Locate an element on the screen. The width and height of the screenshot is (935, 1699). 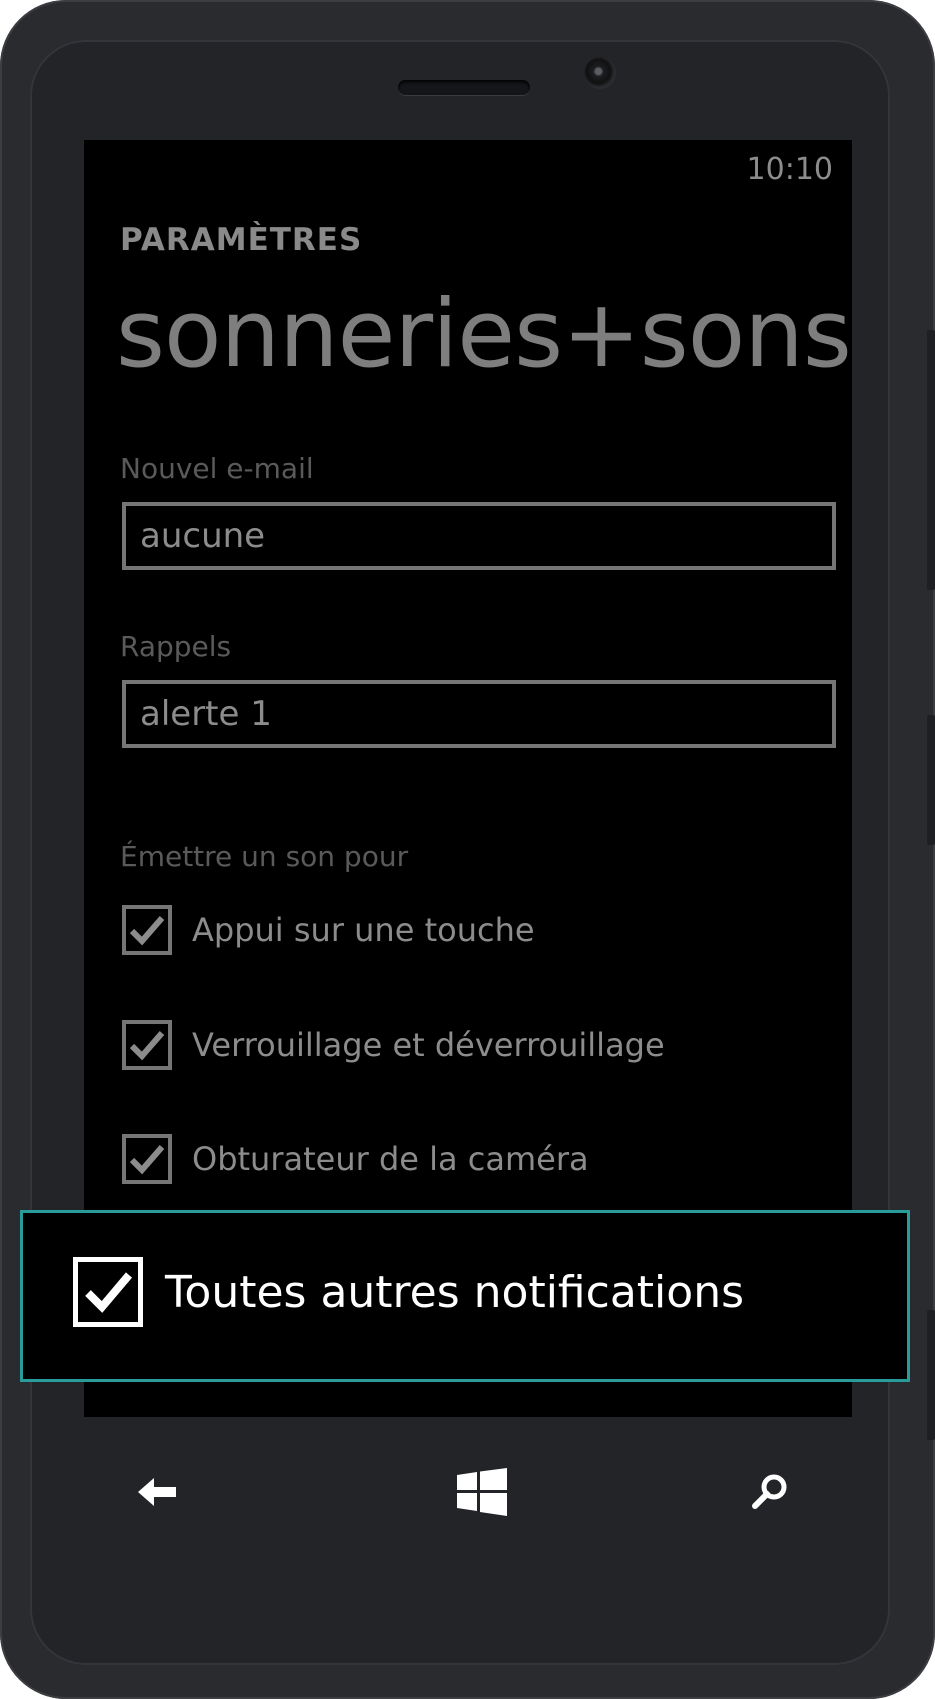
option-camera-shutter: Obturateur de la caméra is located at coordinates (355, 1159).